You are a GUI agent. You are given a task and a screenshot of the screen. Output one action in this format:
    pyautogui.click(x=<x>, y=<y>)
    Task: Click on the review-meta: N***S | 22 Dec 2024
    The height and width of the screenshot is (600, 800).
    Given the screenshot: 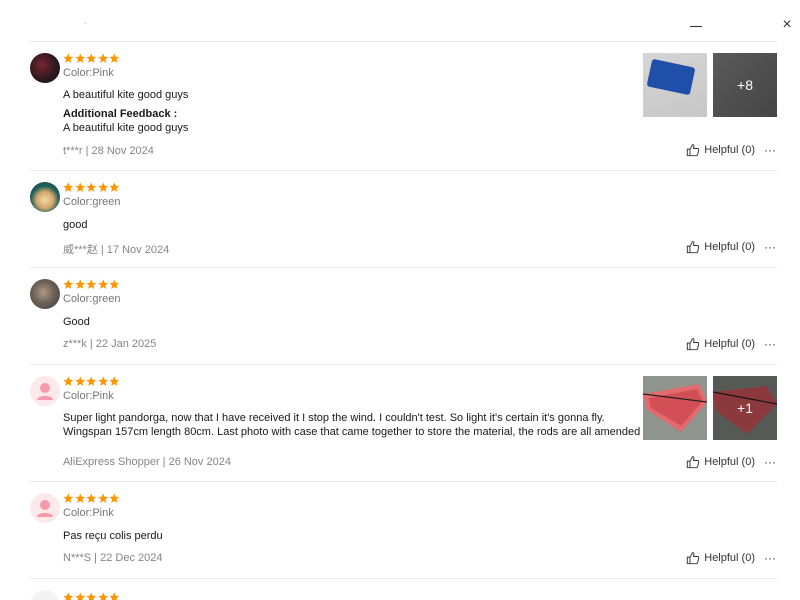 What is the action you would take?
    pyautogui.click(x=113, y=558)
    